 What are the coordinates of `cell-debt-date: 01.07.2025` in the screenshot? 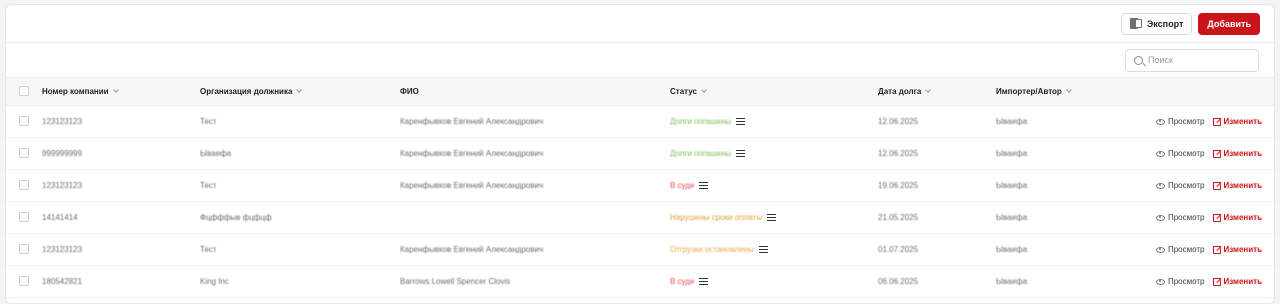 It's located at (898, 249).